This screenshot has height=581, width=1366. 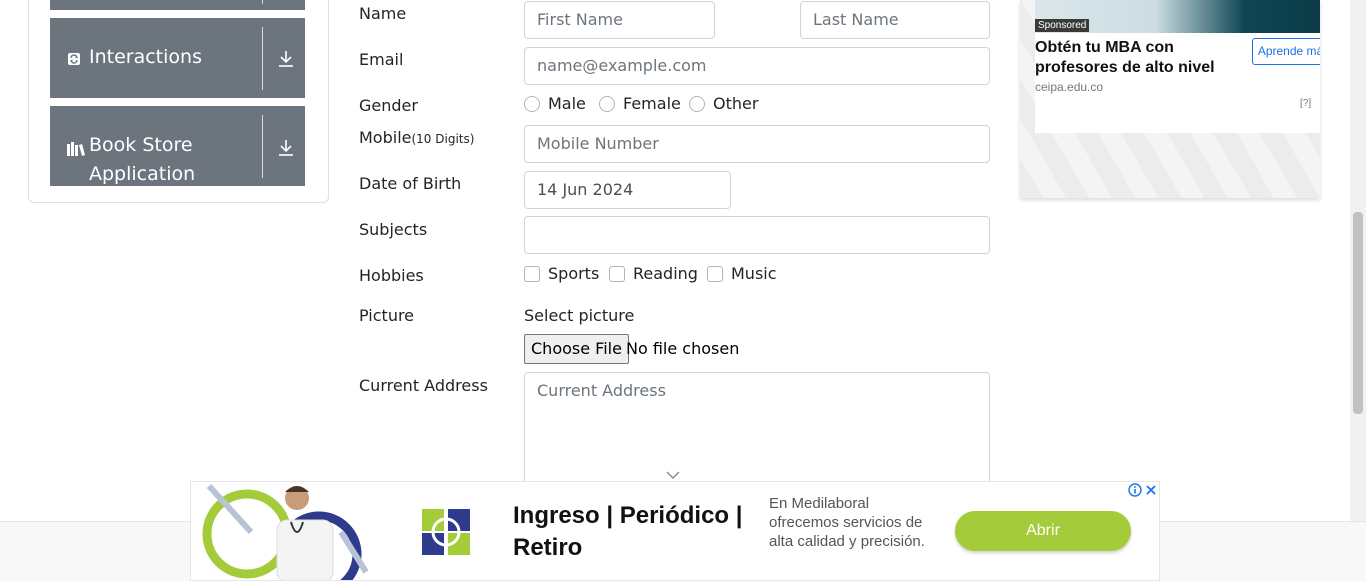 I want to click on checkbox-label: Reading, so click(x=665, y=273).